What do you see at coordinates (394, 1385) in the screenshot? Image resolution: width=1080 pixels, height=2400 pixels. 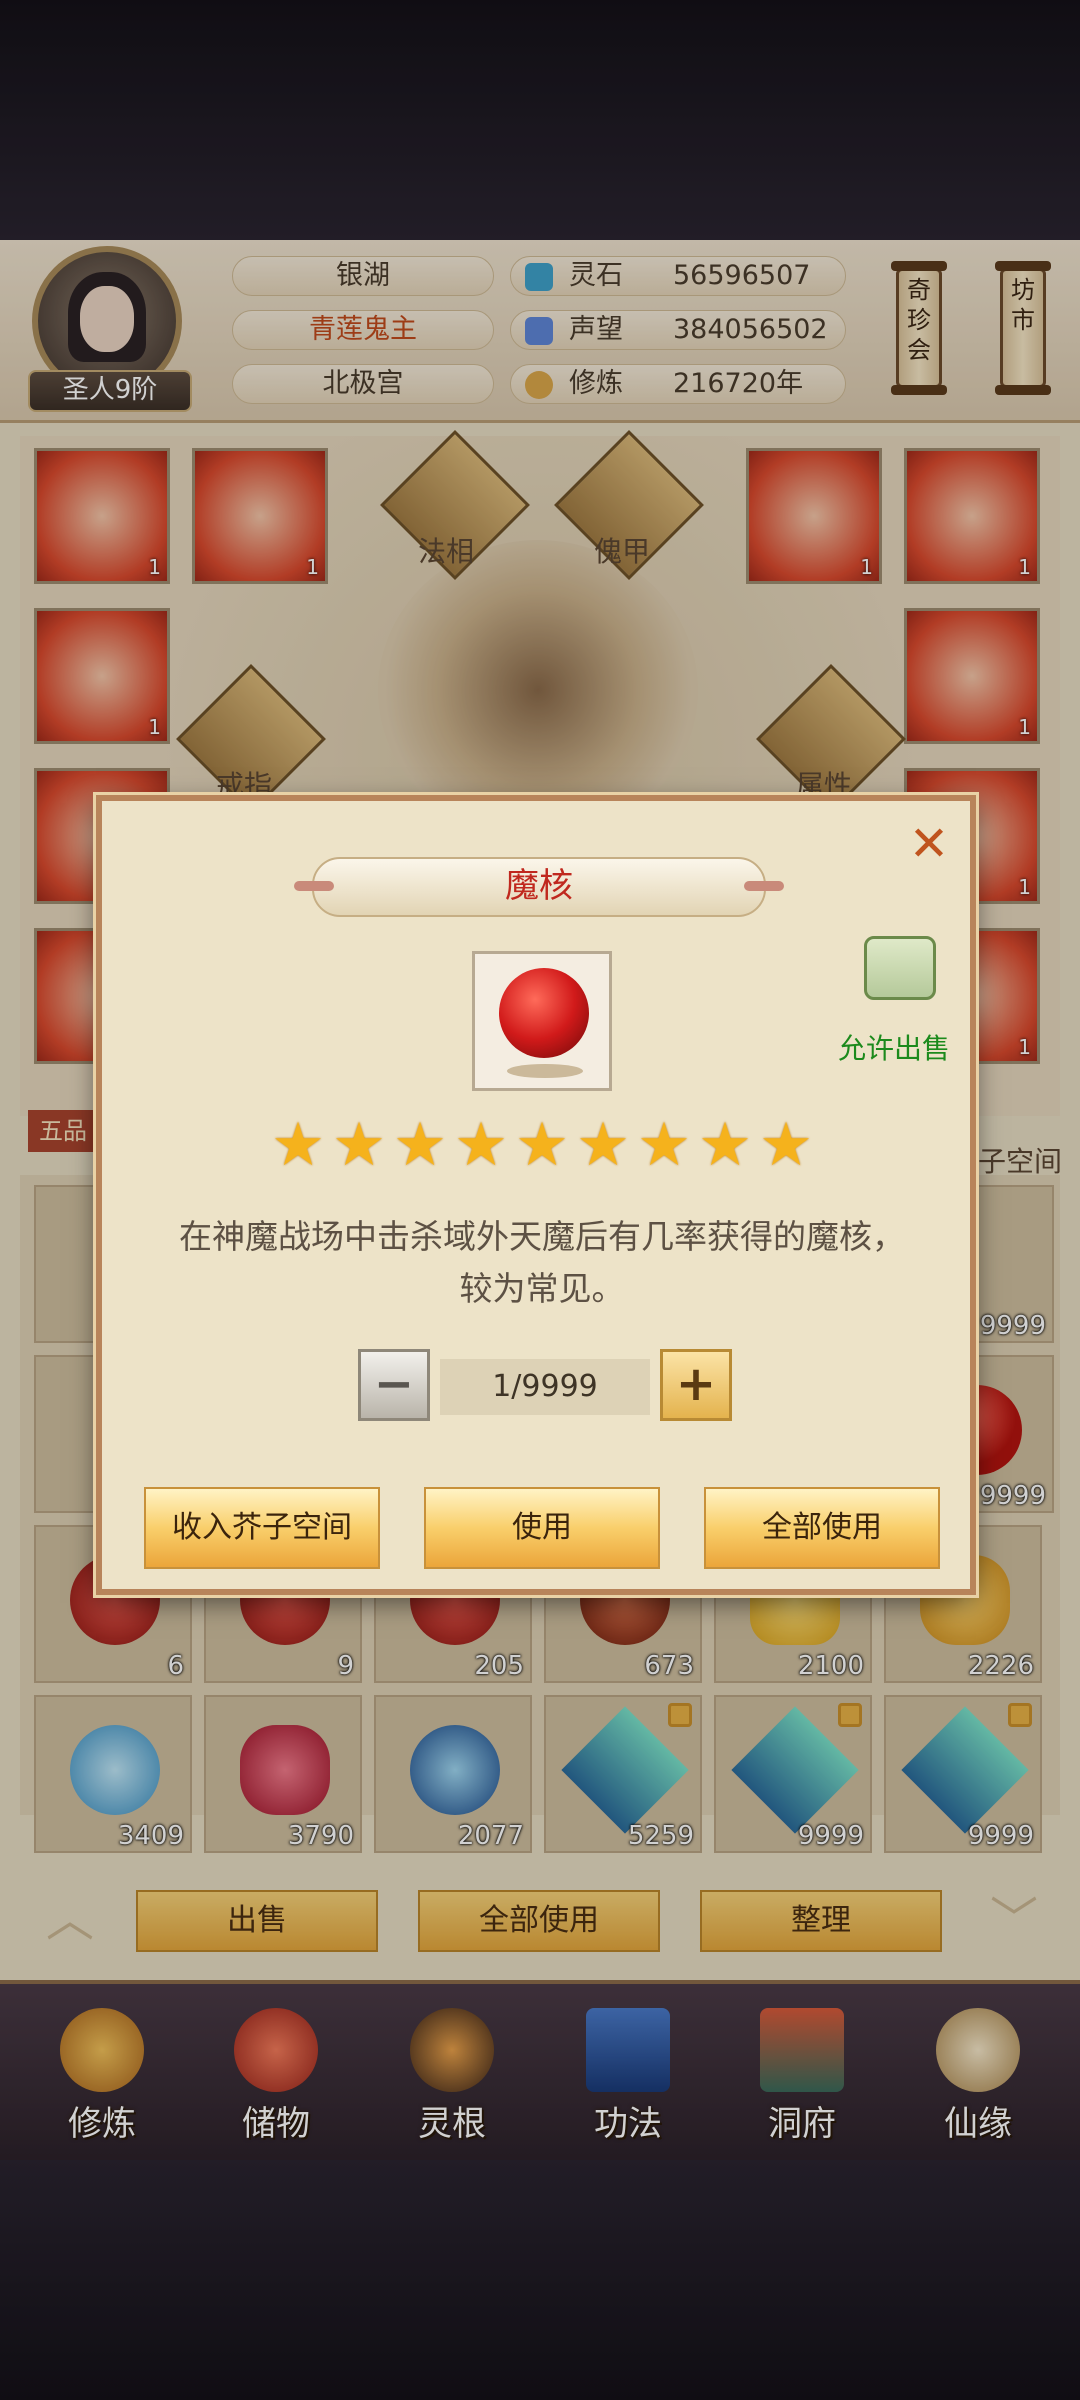 I see `decrease-quantity-button: −` at bounding box center [394, 1385].